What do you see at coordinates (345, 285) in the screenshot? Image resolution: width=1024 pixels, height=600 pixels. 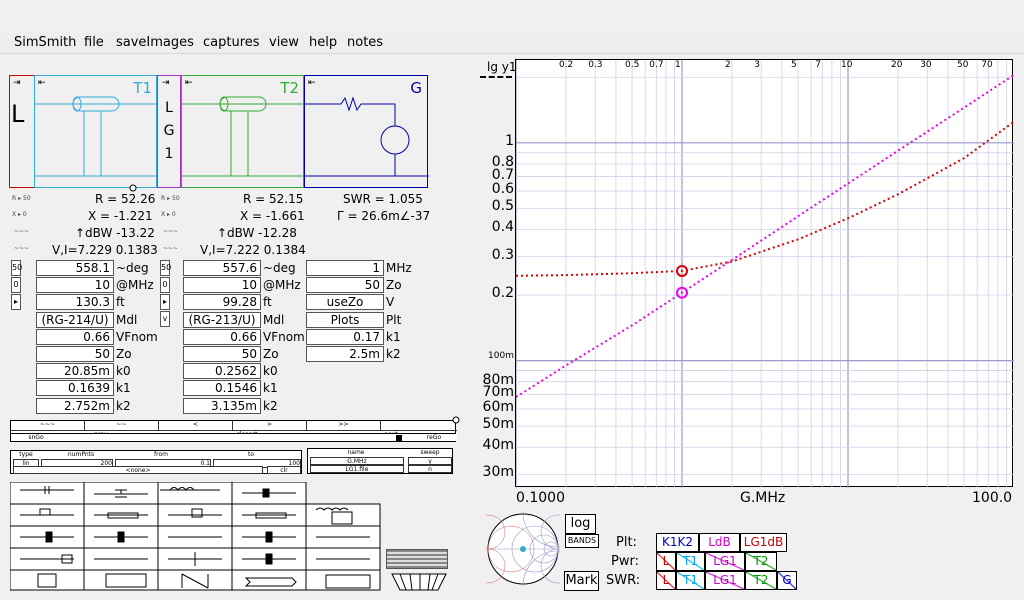 I see `g-zo-field: 50` at bounding box center [345, 285].